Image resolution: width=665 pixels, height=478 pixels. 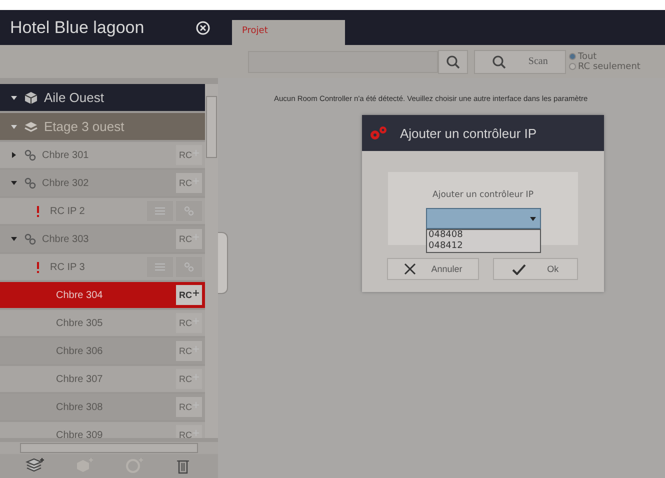 What do you see at coordinates (102, 295) in the screenshot?
I see `tree-item: Chbre 304 RC` at bounding box center [102, 295].